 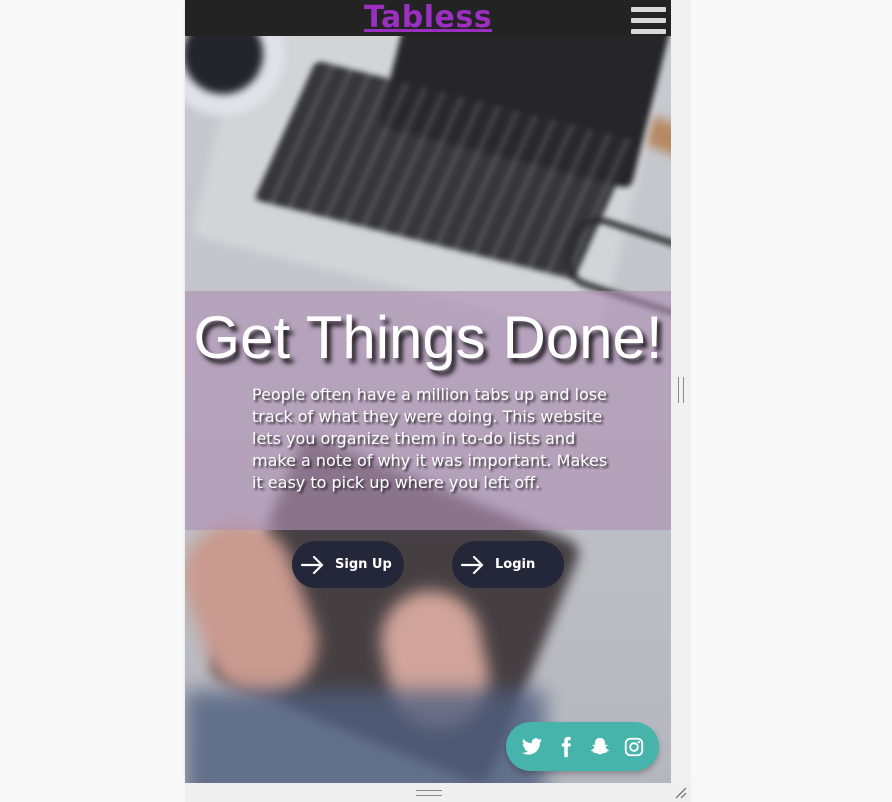 I want to click on snapchat-icon, so click(x=600, y=747).